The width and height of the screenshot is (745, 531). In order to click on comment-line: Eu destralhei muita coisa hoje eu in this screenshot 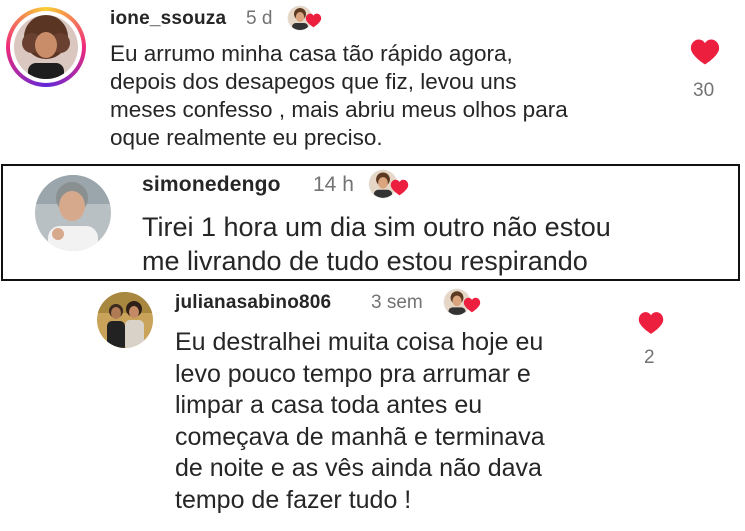, I will do `click(359, 342)`.